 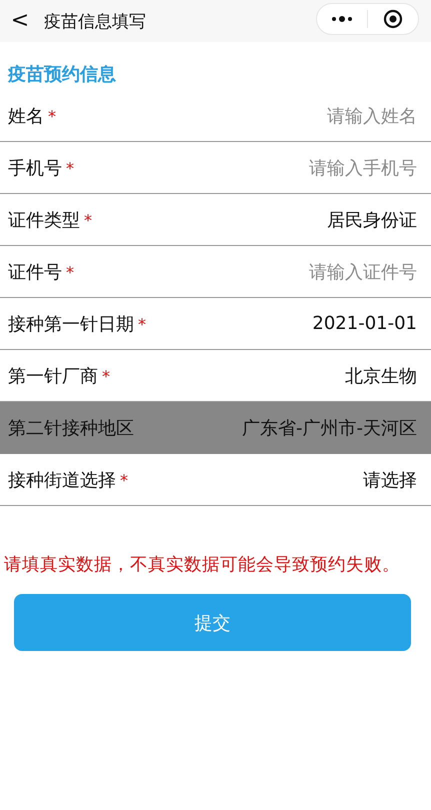 What do you see at coordinates (35, 272) in the screenshot?
I see `field-label: 证件号` at bounding box center [35, 272].